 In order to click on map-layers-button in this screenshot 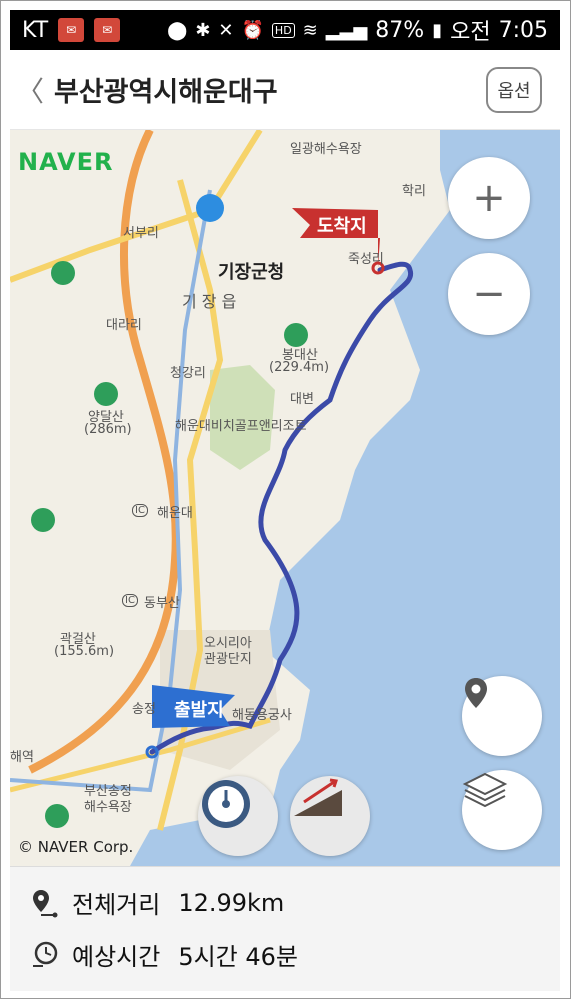, I will do `click(502, 810)`.